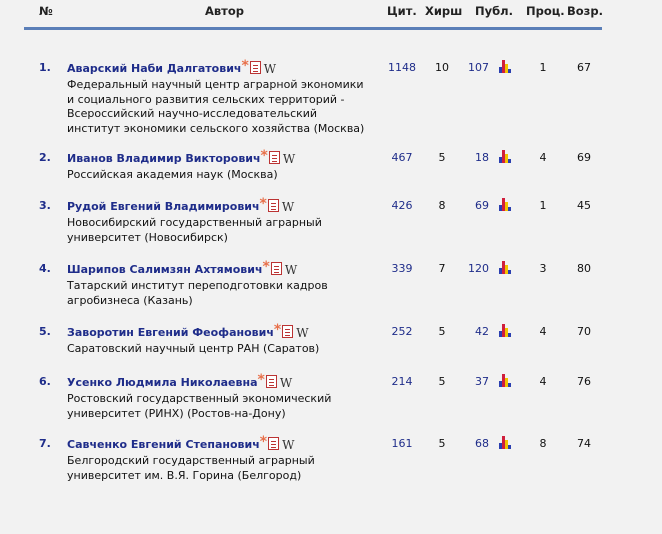 The width and height of the screenshot is (662, 534). I want to click on header-rule, so click(313, 28).